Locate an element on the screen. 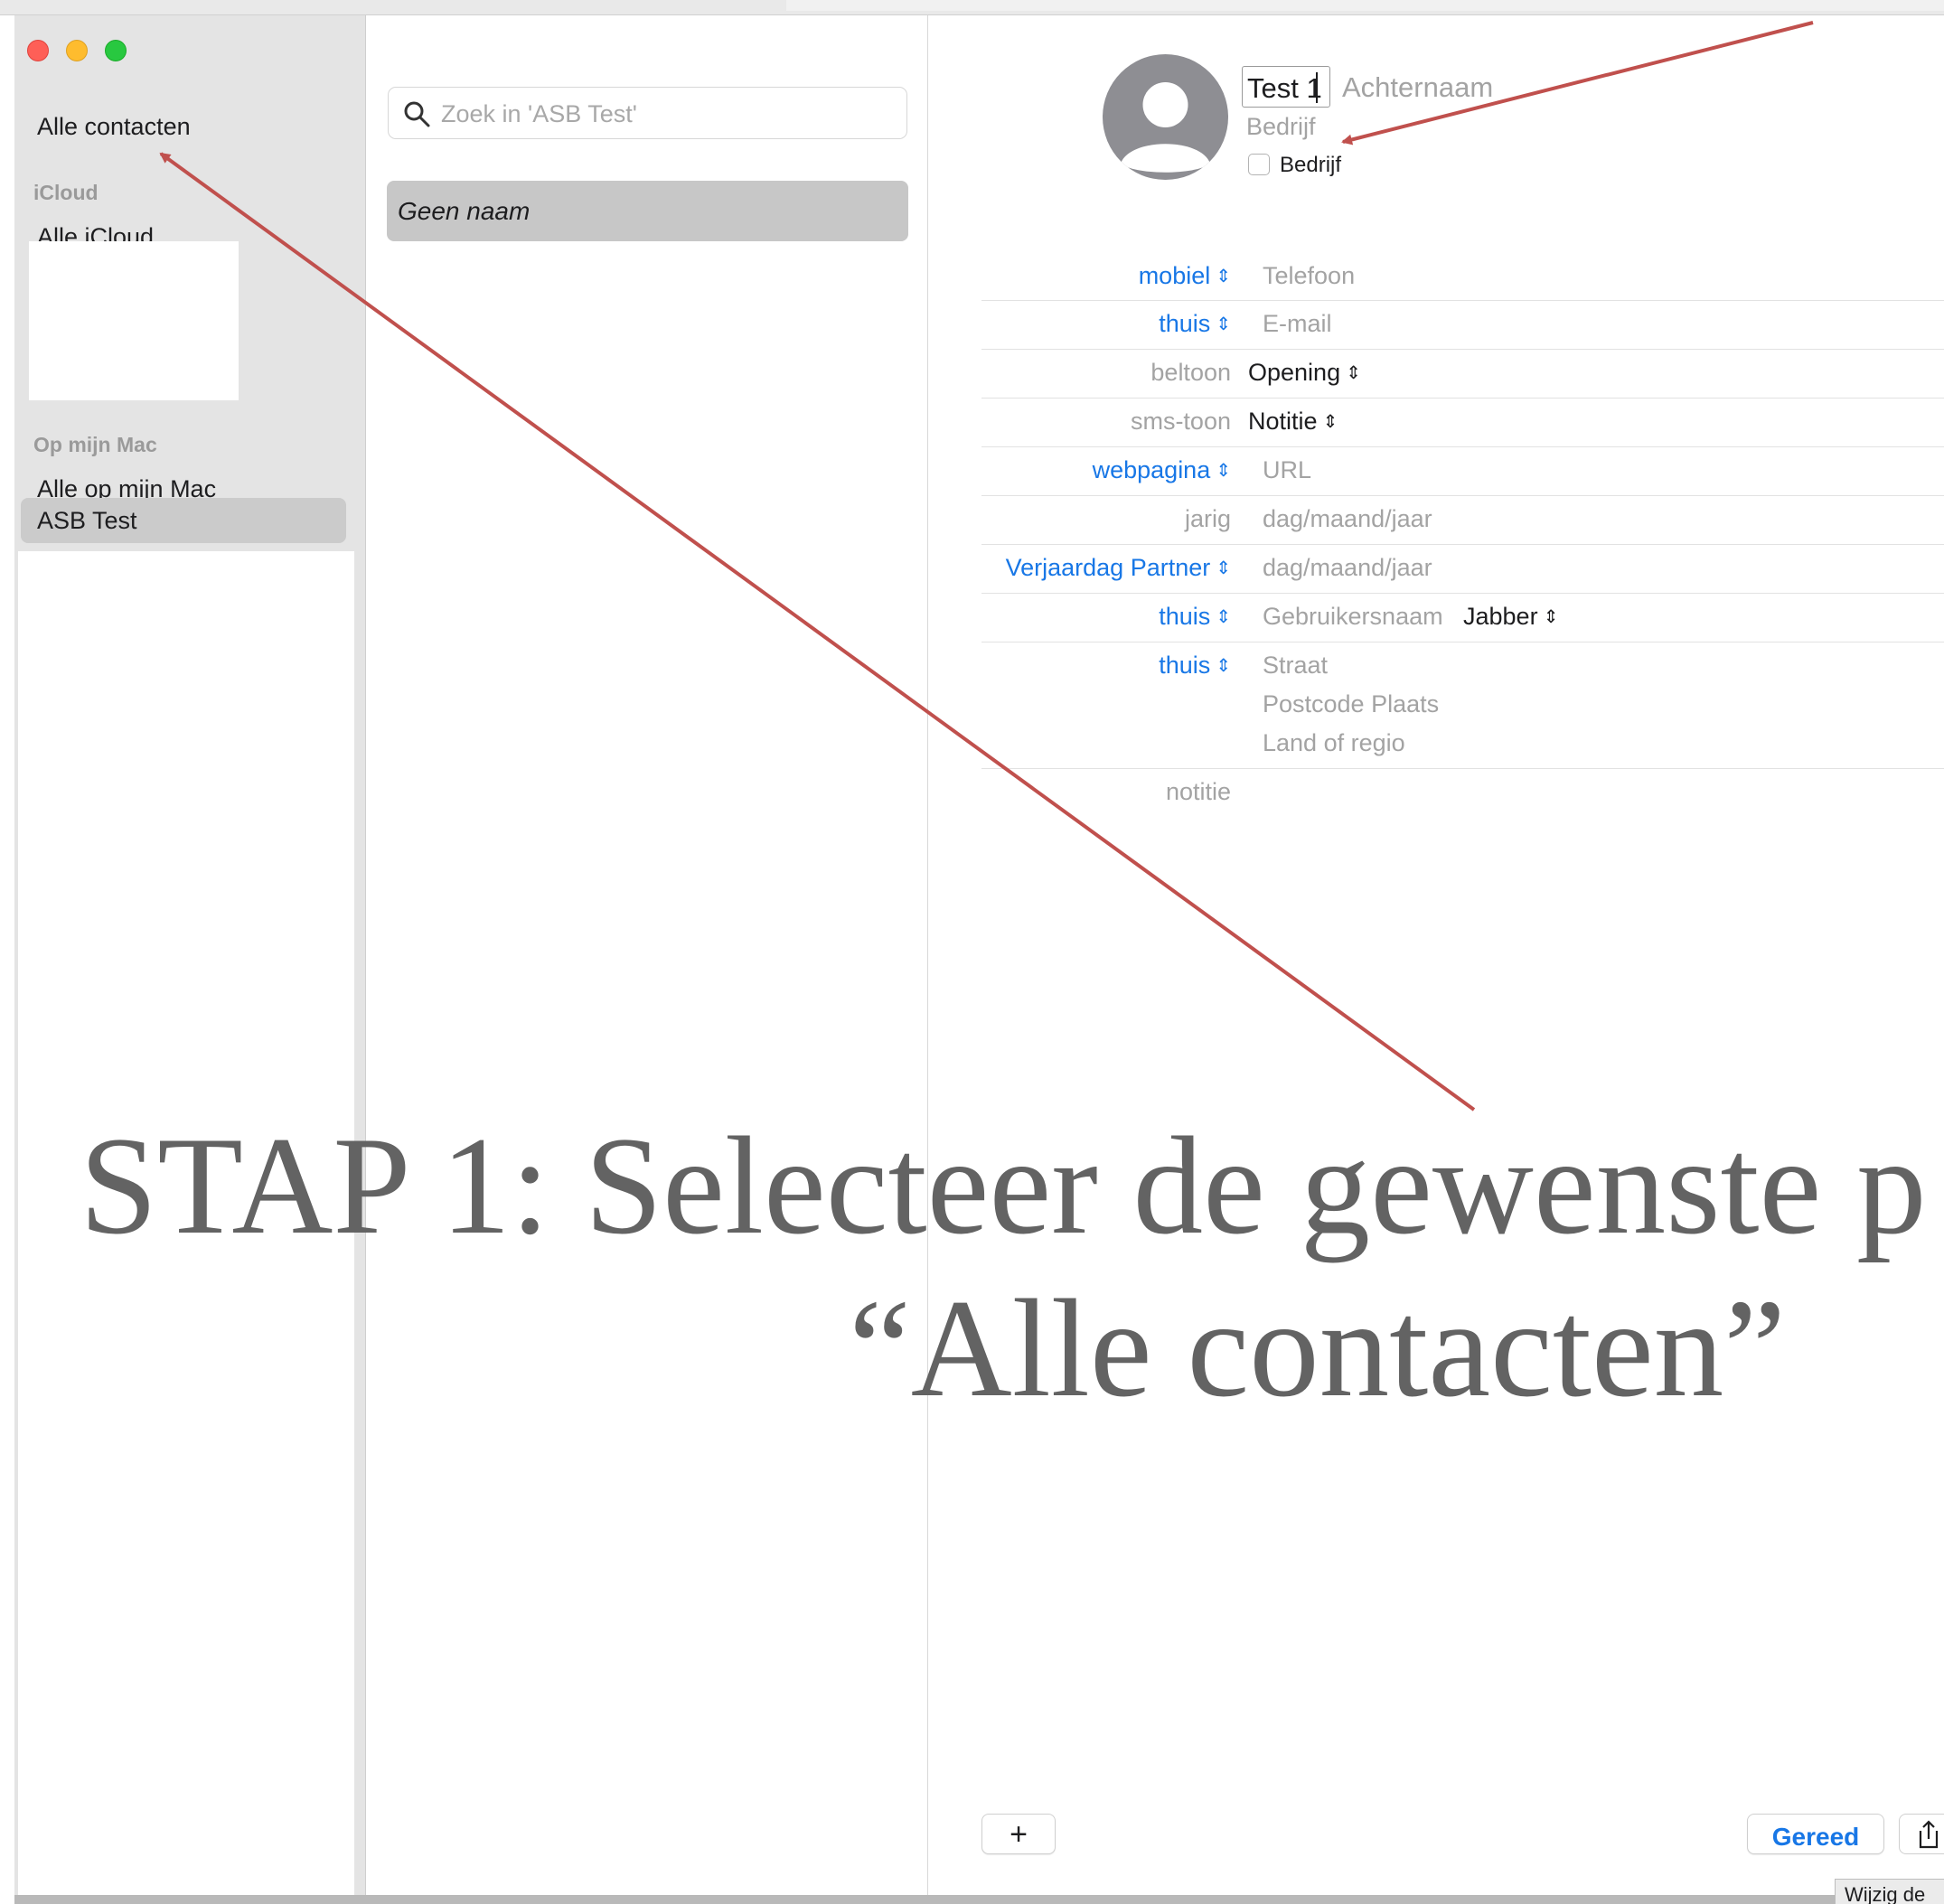 This screenshot has width=1944, height=1904. search-placeholder: Zoek in 'ASB Test' is located at coordinates (539, 114).